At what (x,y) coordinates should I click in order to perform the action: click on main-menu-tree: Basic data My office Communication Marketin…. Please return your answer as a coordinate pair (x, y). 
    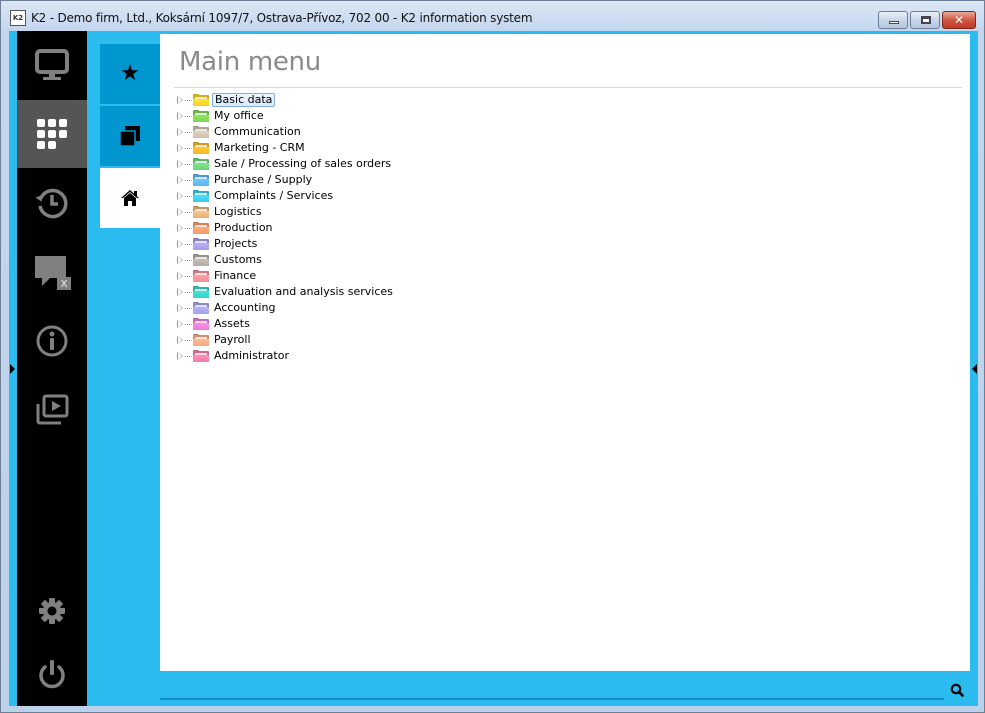
    Looking at the image, I should click on (286, 228).